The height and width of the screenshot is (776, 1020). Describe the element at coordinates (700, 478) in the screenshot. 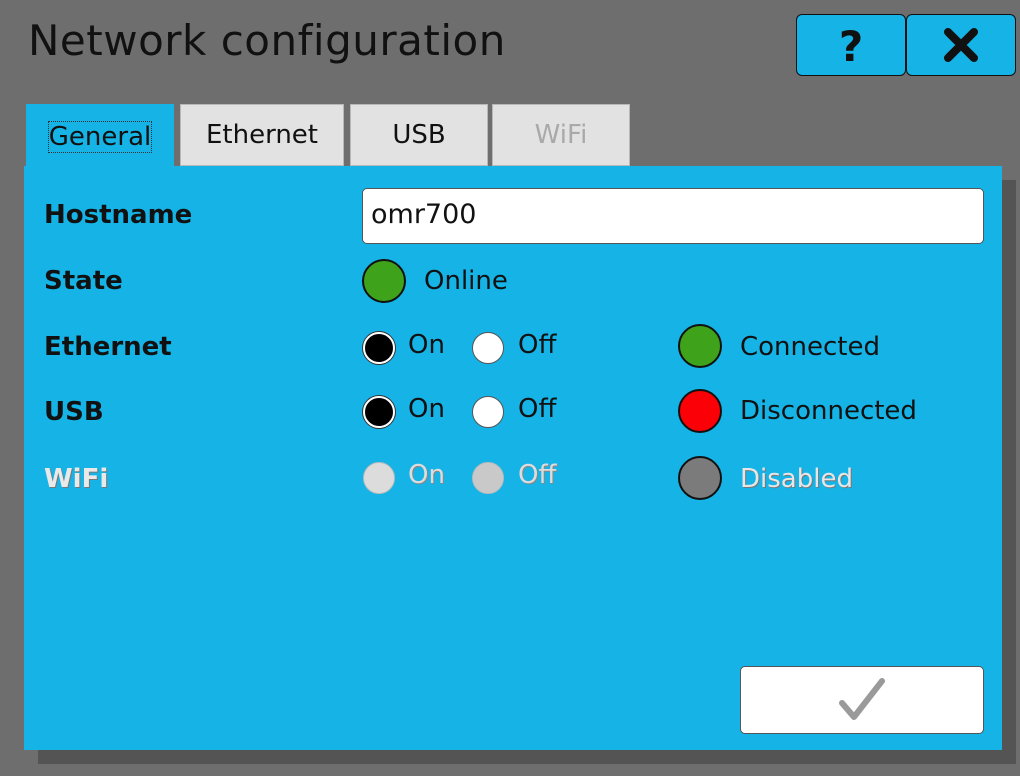

I see `wifi-status-icon` at that location.